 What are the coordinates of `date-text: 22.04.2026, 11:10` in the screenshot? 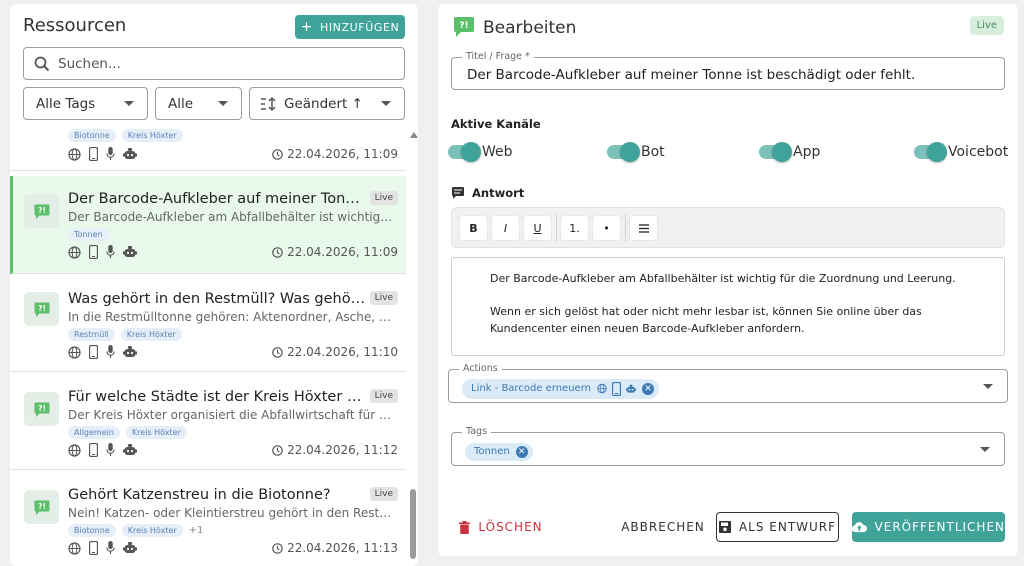 It's located at (342, 352).